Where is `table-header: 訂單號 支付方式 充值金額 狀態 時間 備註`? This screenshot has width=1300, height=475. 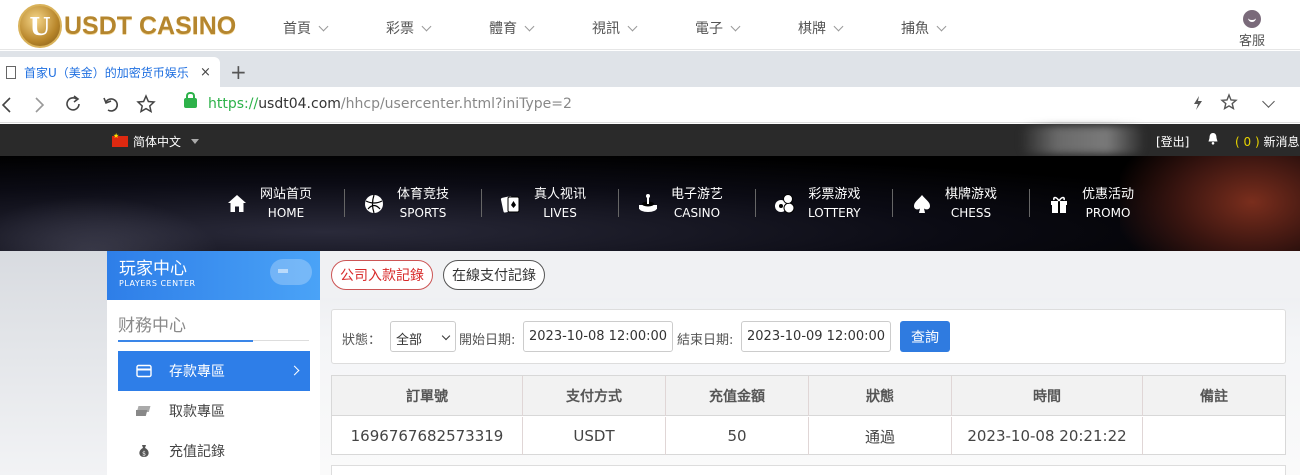 table-header: 訂單號 支付方式 充值金額 狀態 時間 備註 is located at coordinates (808, 396).